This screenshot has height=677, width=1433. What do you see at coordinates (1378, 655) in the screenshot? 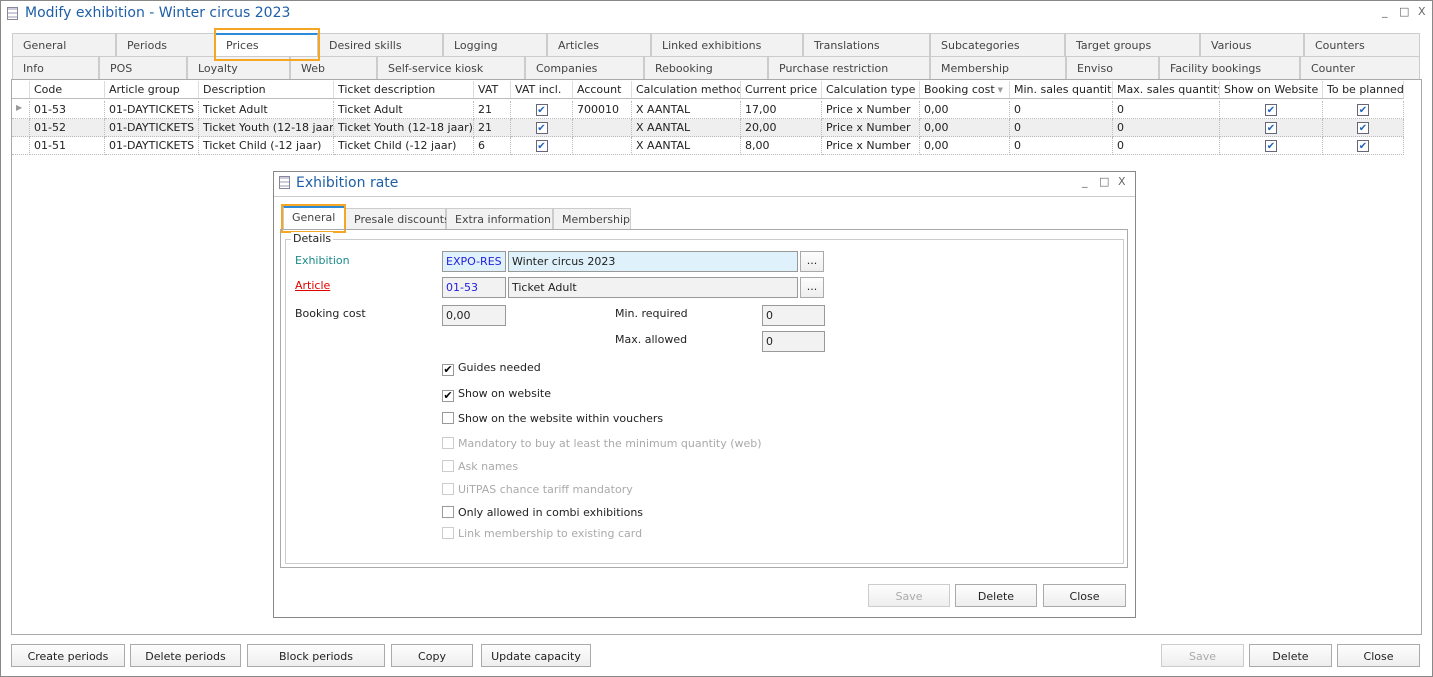
I see `close-button: Close` at bounding box center [1378, 655].